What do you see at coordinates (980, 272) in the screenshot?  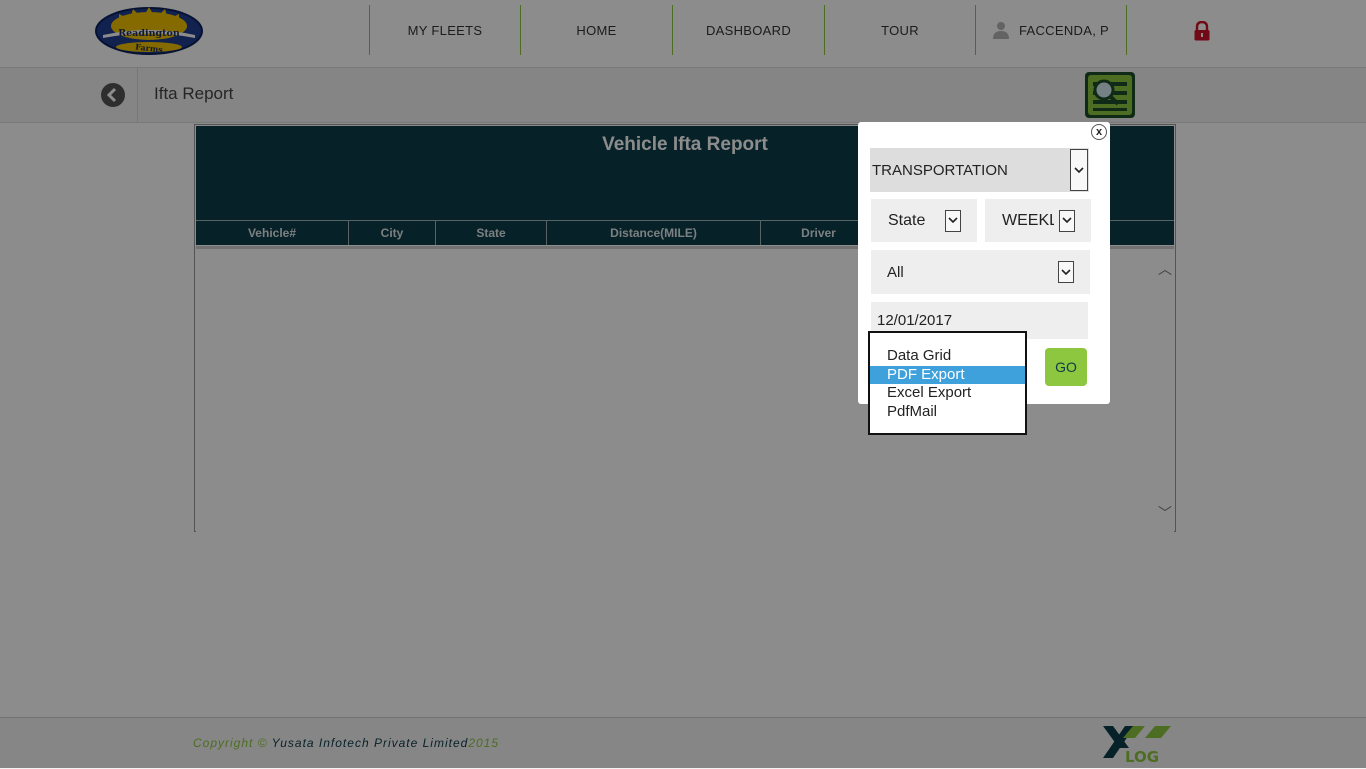 I see `vehicle-select: All` at bounding box center [980, 272].